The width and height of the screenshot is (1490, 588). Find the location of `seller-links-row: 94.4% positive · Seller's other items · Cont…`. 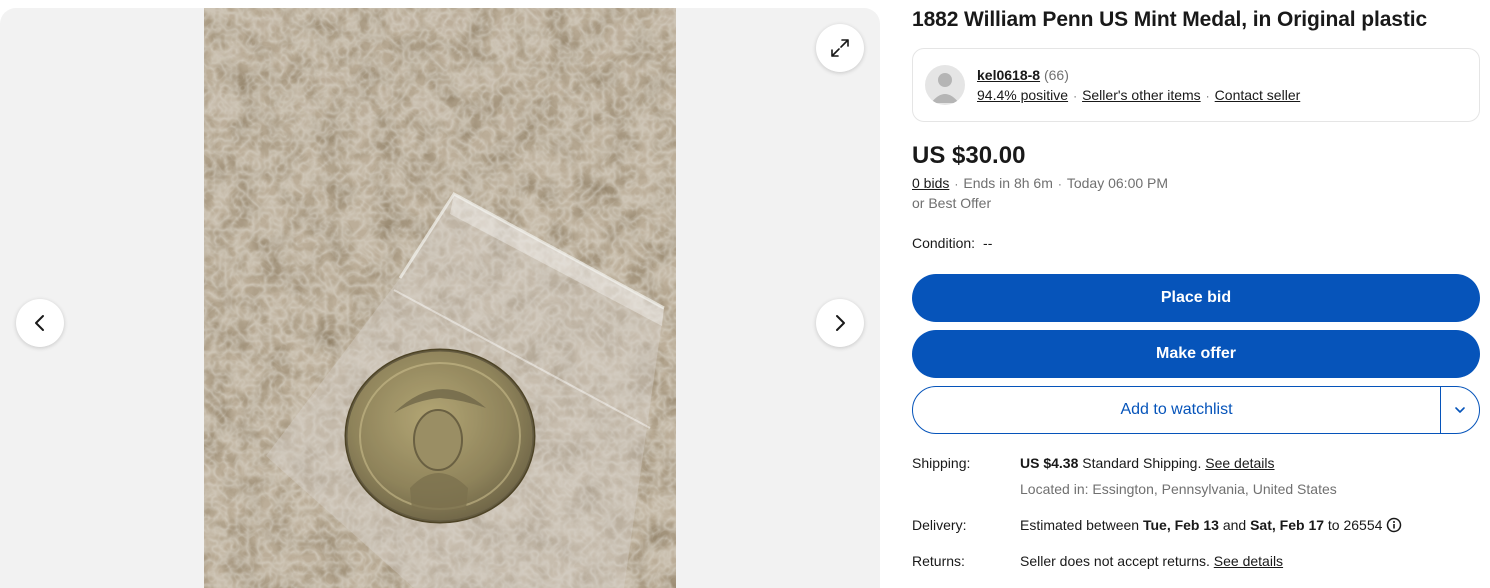

seller-links-row: 94.4% positive · Seller's other items · Cont… is located at coordinates (1138, 95).